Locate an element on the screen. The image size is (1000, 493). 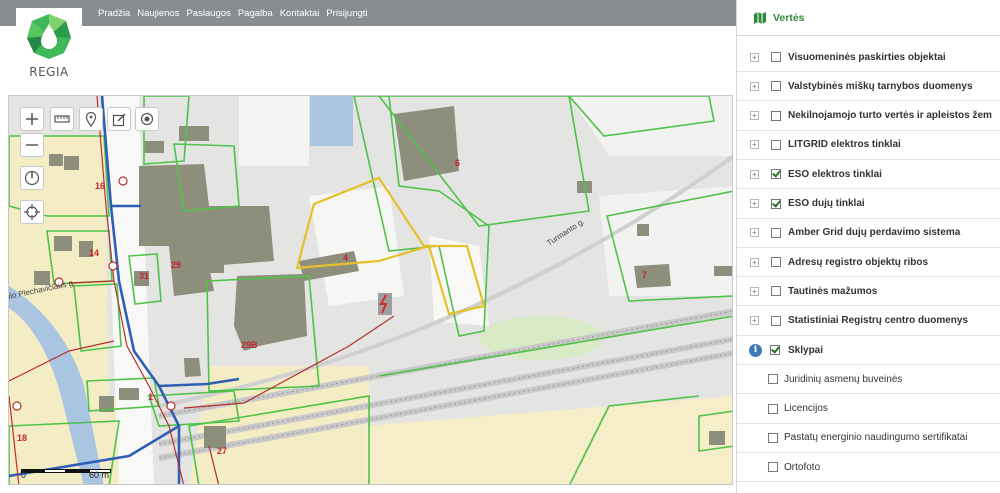
measure-tool-button is located at coordinates (62, 119).